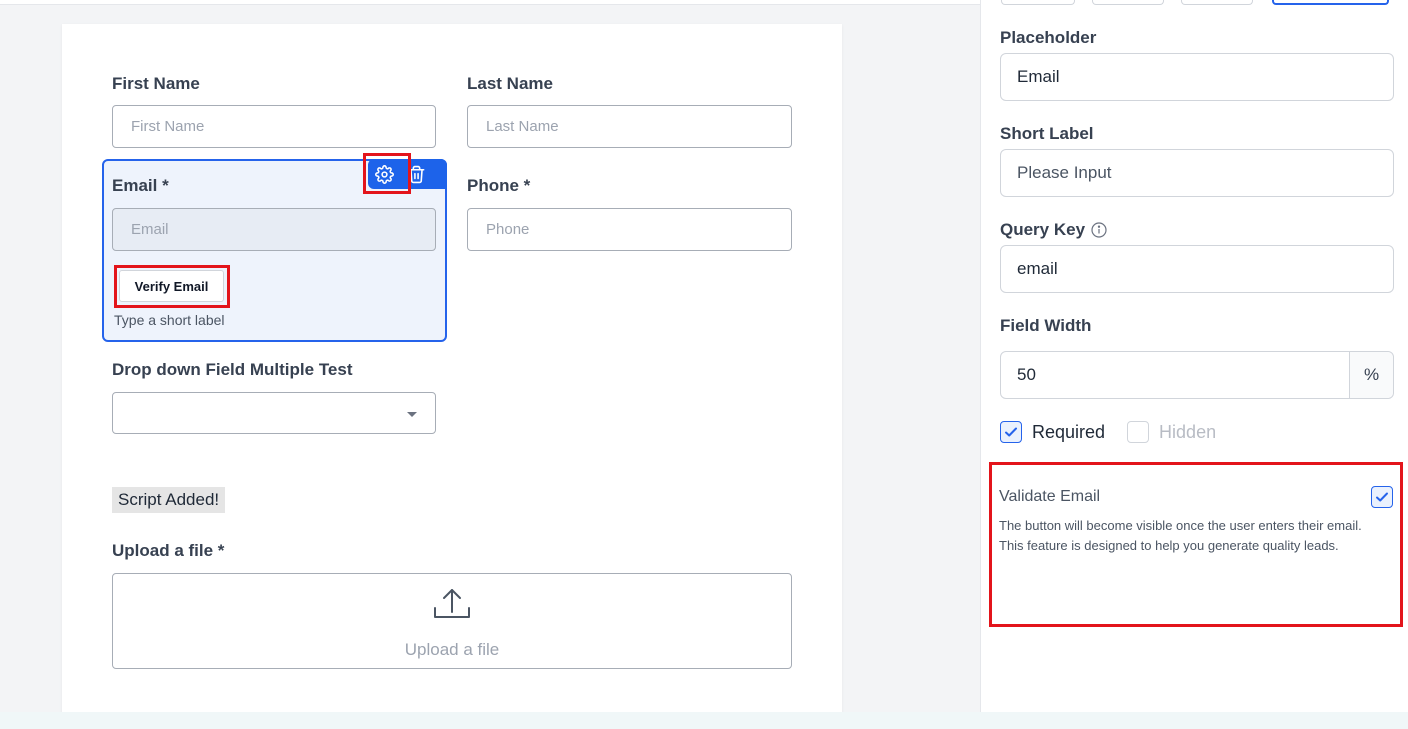 Image resolution: width=1408 pixels, height=729 pixels. I want to click on last-name-label: Last Name, so click(510, 83).